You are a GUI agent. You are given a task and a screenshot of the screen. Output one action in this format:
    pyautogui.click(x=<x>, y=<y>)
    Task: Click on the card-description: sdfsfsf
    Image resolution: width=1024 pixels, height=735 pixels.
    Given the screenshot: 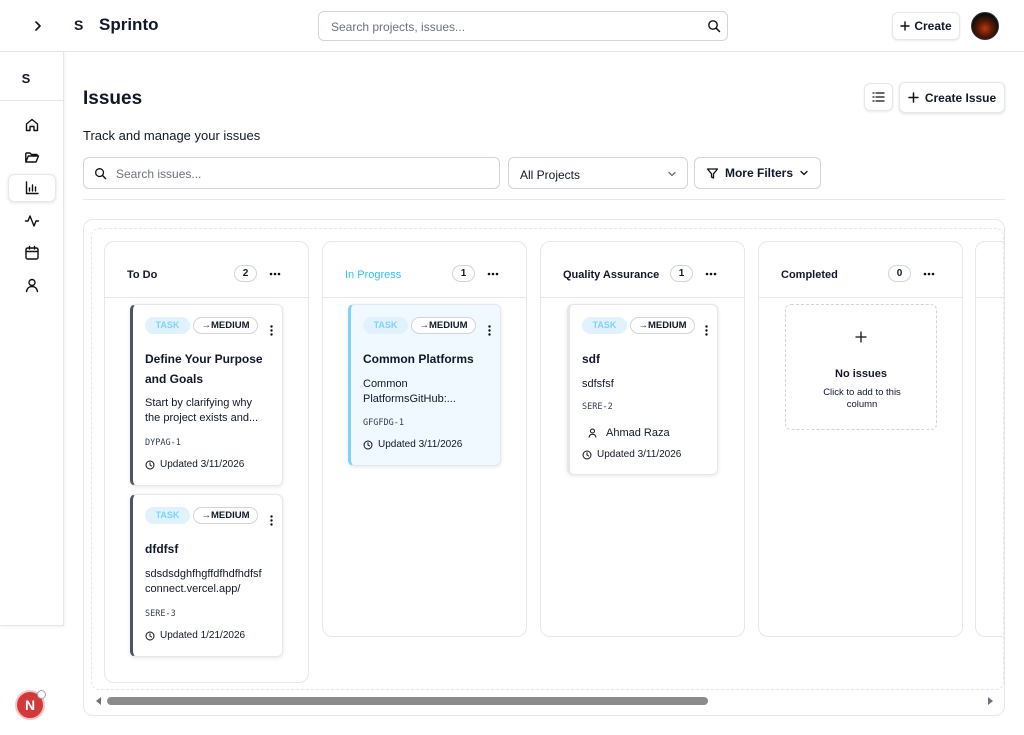 What is the action you would take?
    pyautogui.click(x=598, y=384)
    